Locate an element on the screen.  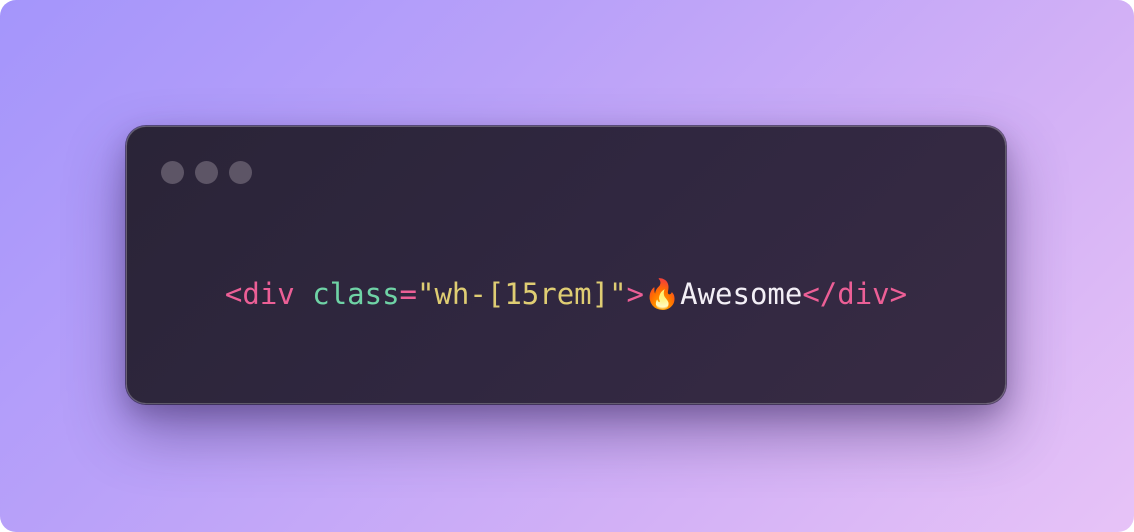
window-controls is located at coordinates (206, 172).